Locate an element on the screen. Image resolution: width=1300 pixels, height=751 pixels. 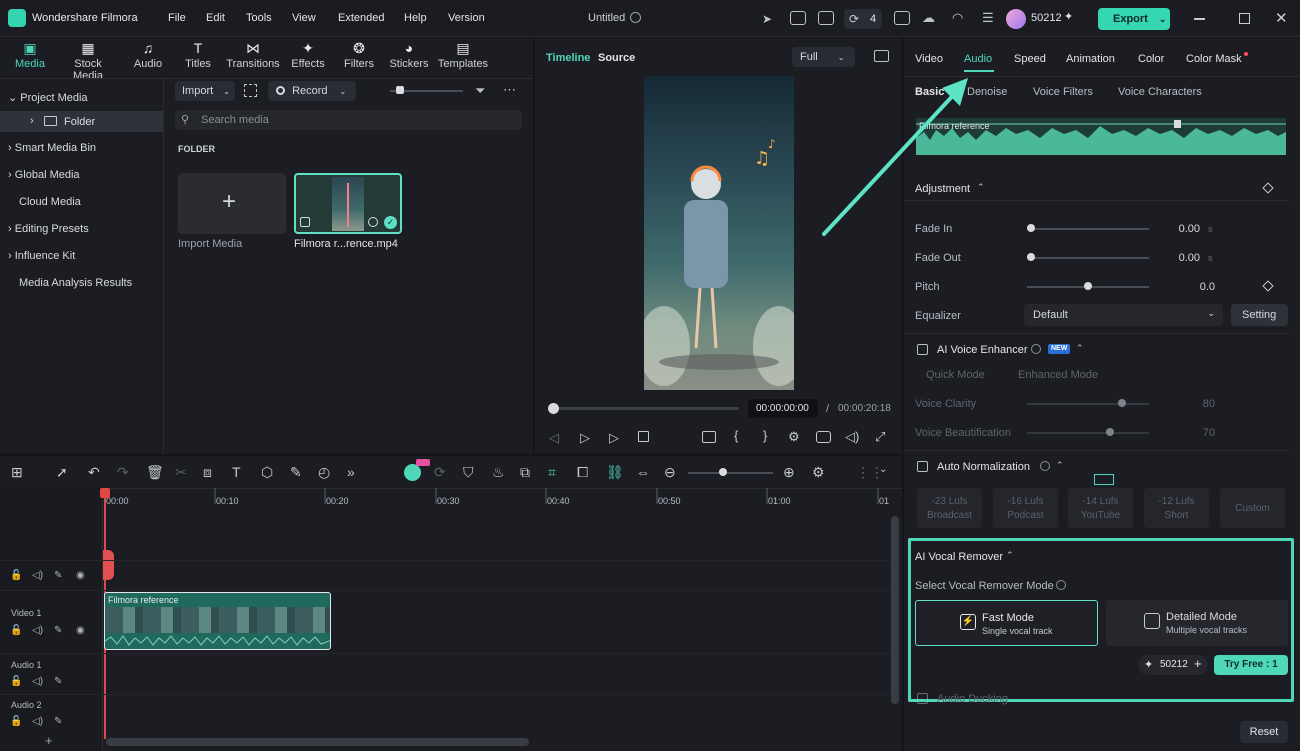
fade-out-slider is located at coordinates (1088, 258).